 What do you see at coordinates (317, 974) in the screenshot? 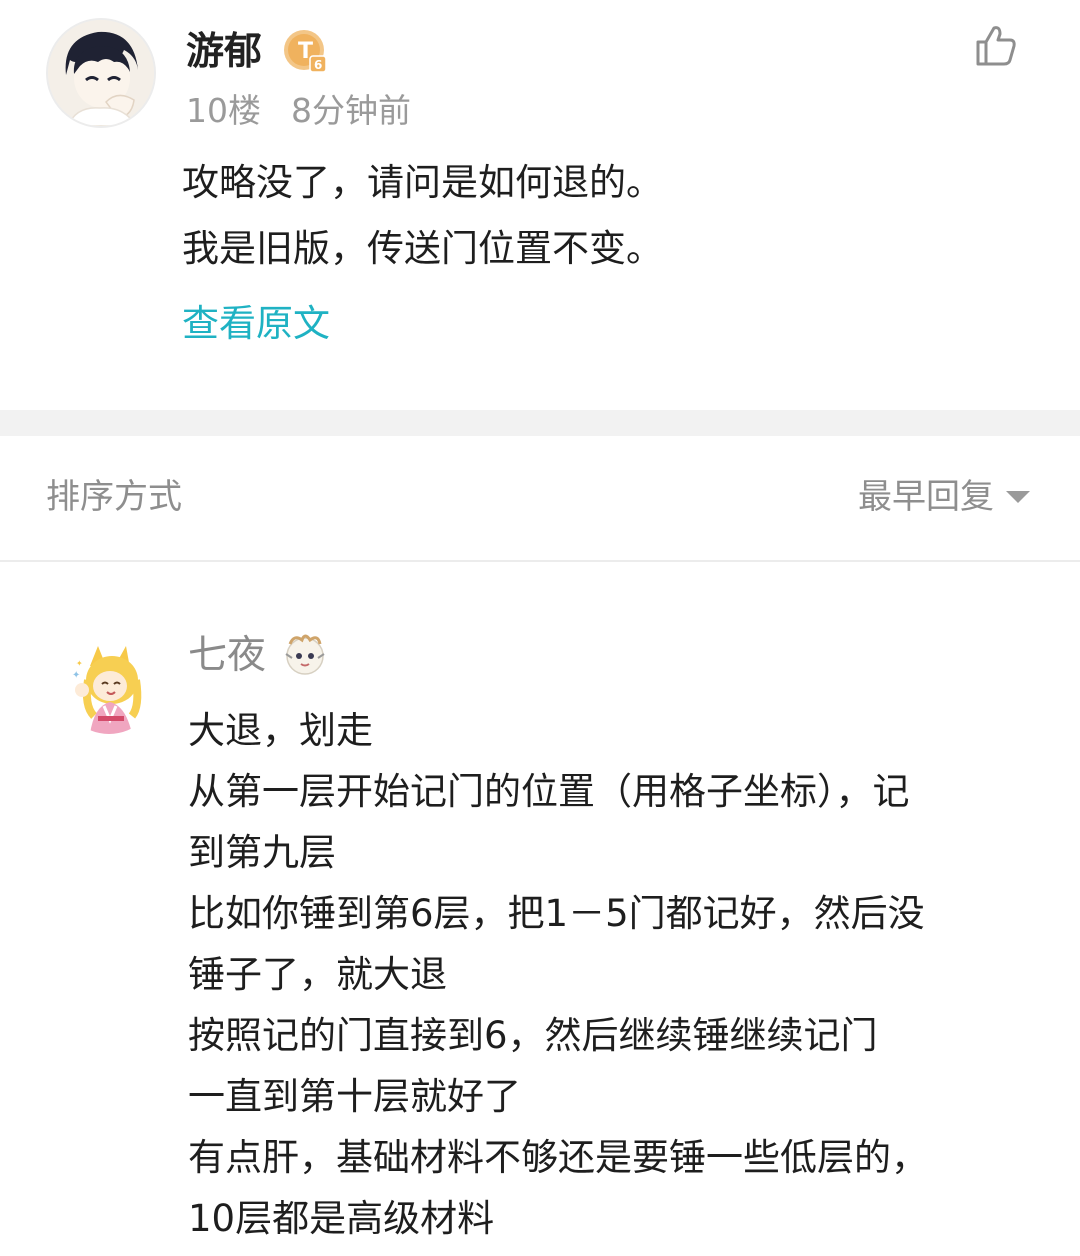
I see `reply-line: 锤子了，就大退` at bounding box center [317, 974].